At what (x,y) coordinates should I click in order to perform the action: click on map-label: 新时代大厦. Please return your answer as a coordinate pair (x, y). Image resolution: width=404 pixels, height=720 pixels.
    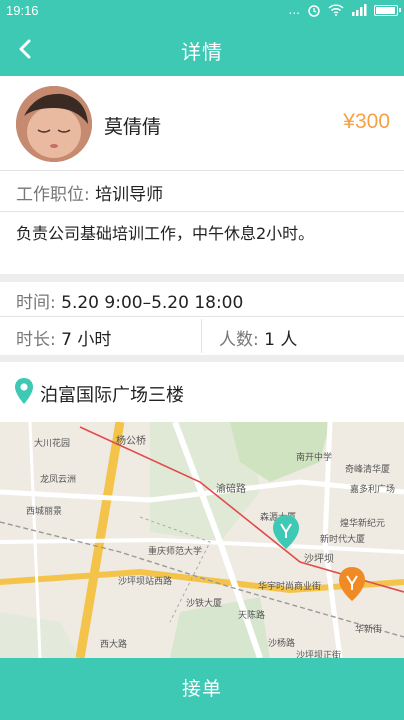
    Looking at the image, I should click on (343, 540).